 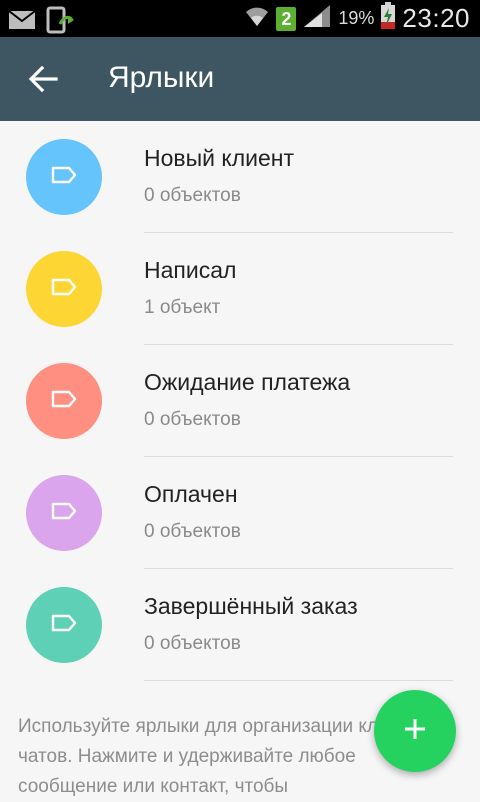 What do you see at coordinates (257, 18) in the screenshot?
I see `wifi-icon` at bounding box center [257, 18].